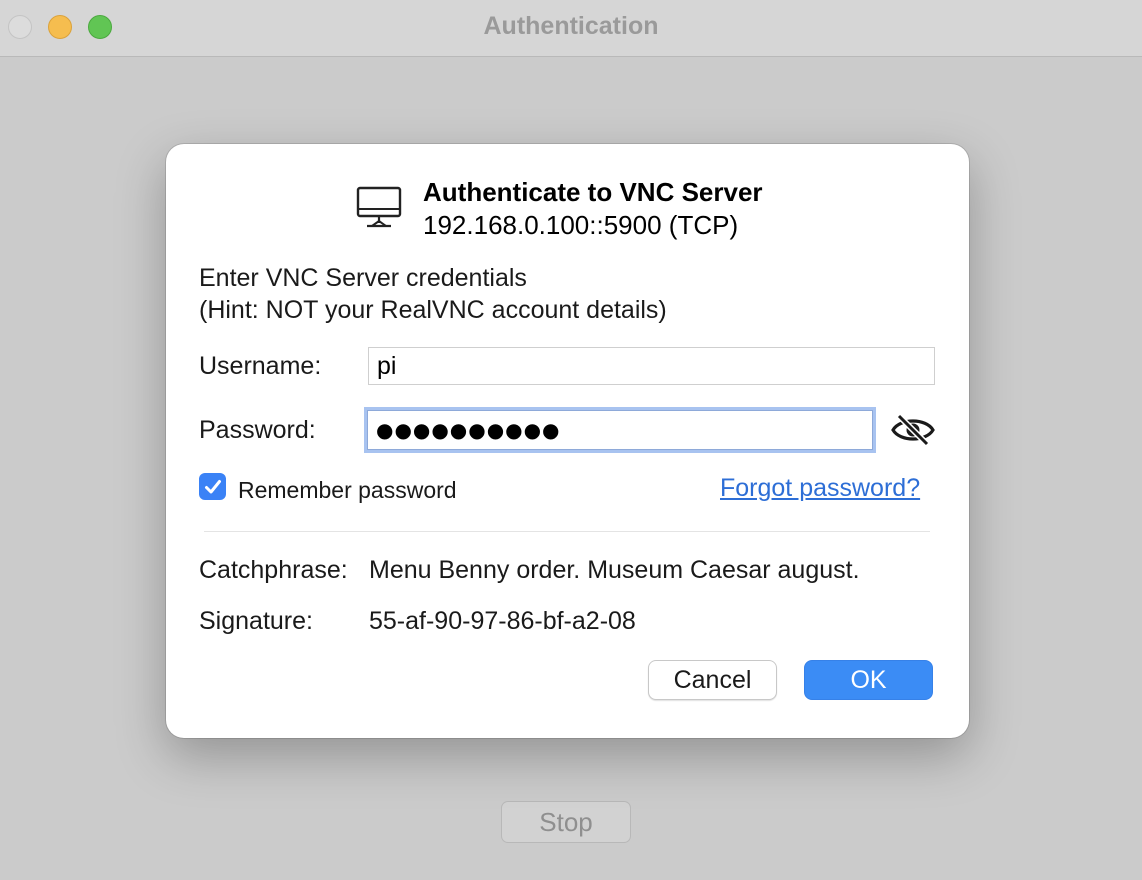 The height and width of the screenshot is (880, 1142). Describe the element at coordinates (379, 207) in the screenshot. I see `monitor-icon` at that location.